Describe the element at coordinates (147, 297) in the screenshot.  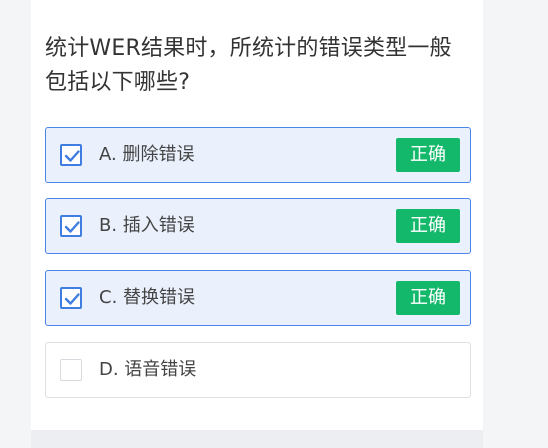
I see `option-label: C. 替换错误` at that location.